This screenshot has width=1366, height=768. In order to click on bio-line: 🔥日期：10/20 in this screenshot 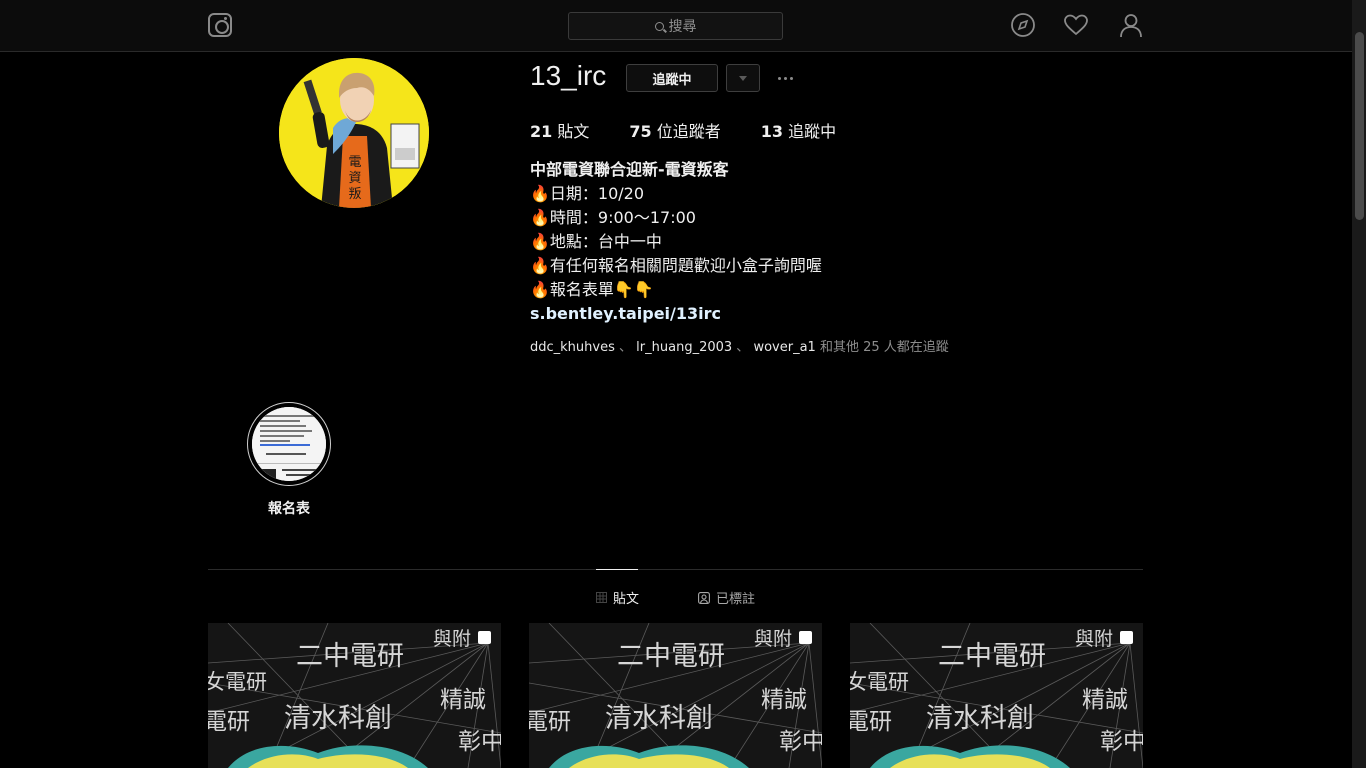, I will do `click(587, 193)`.